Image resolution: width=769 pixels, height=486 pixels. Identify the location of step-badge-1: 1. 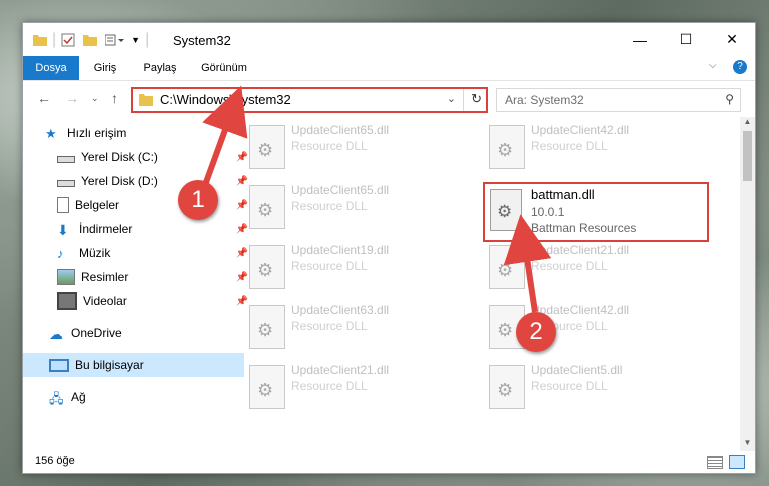
(198, 200).